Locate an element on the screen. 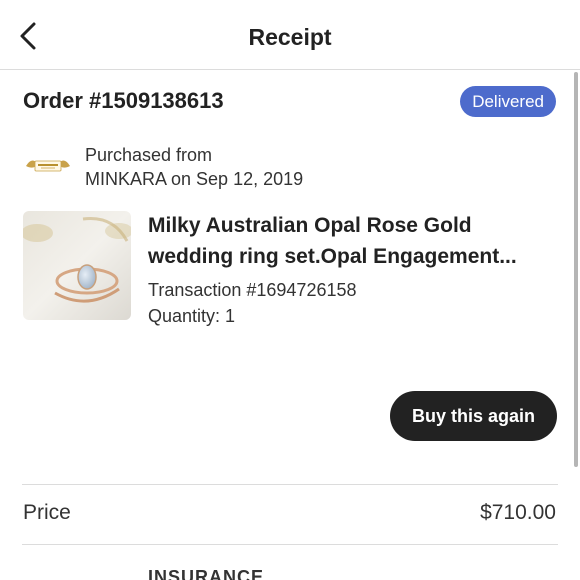  buy-again-button: Buy this again is located at coordinates (473, 416).